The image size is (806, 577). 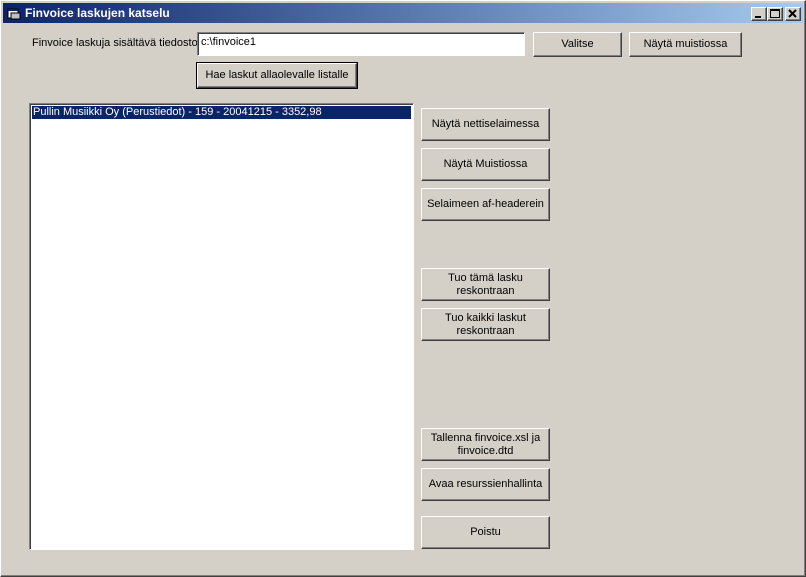 I want to click on maximize-button, so click(x=775, y=14).